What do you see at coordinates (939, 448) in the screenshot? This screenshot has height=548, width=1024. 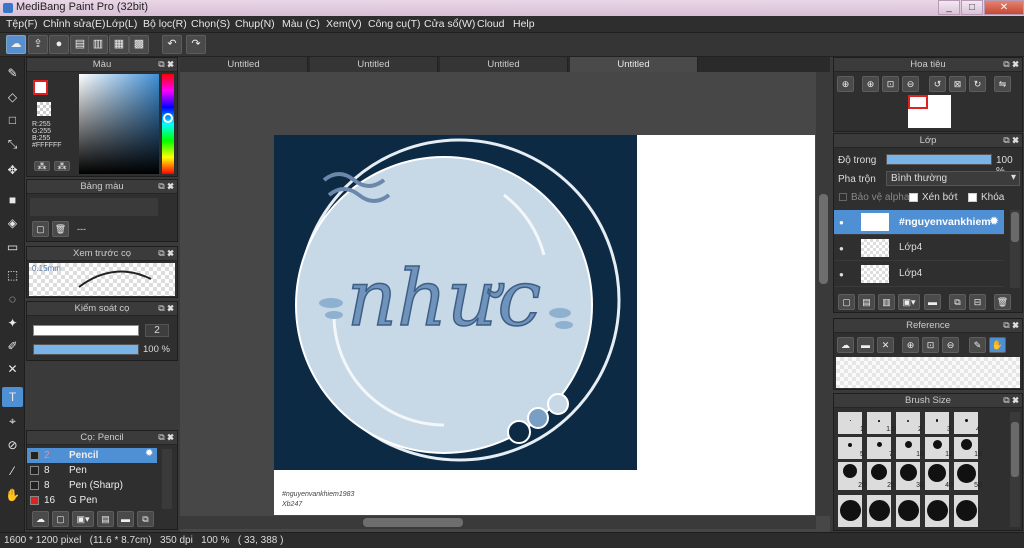 I see `brush-size-cell: 12` at bounding box center [939, 448].